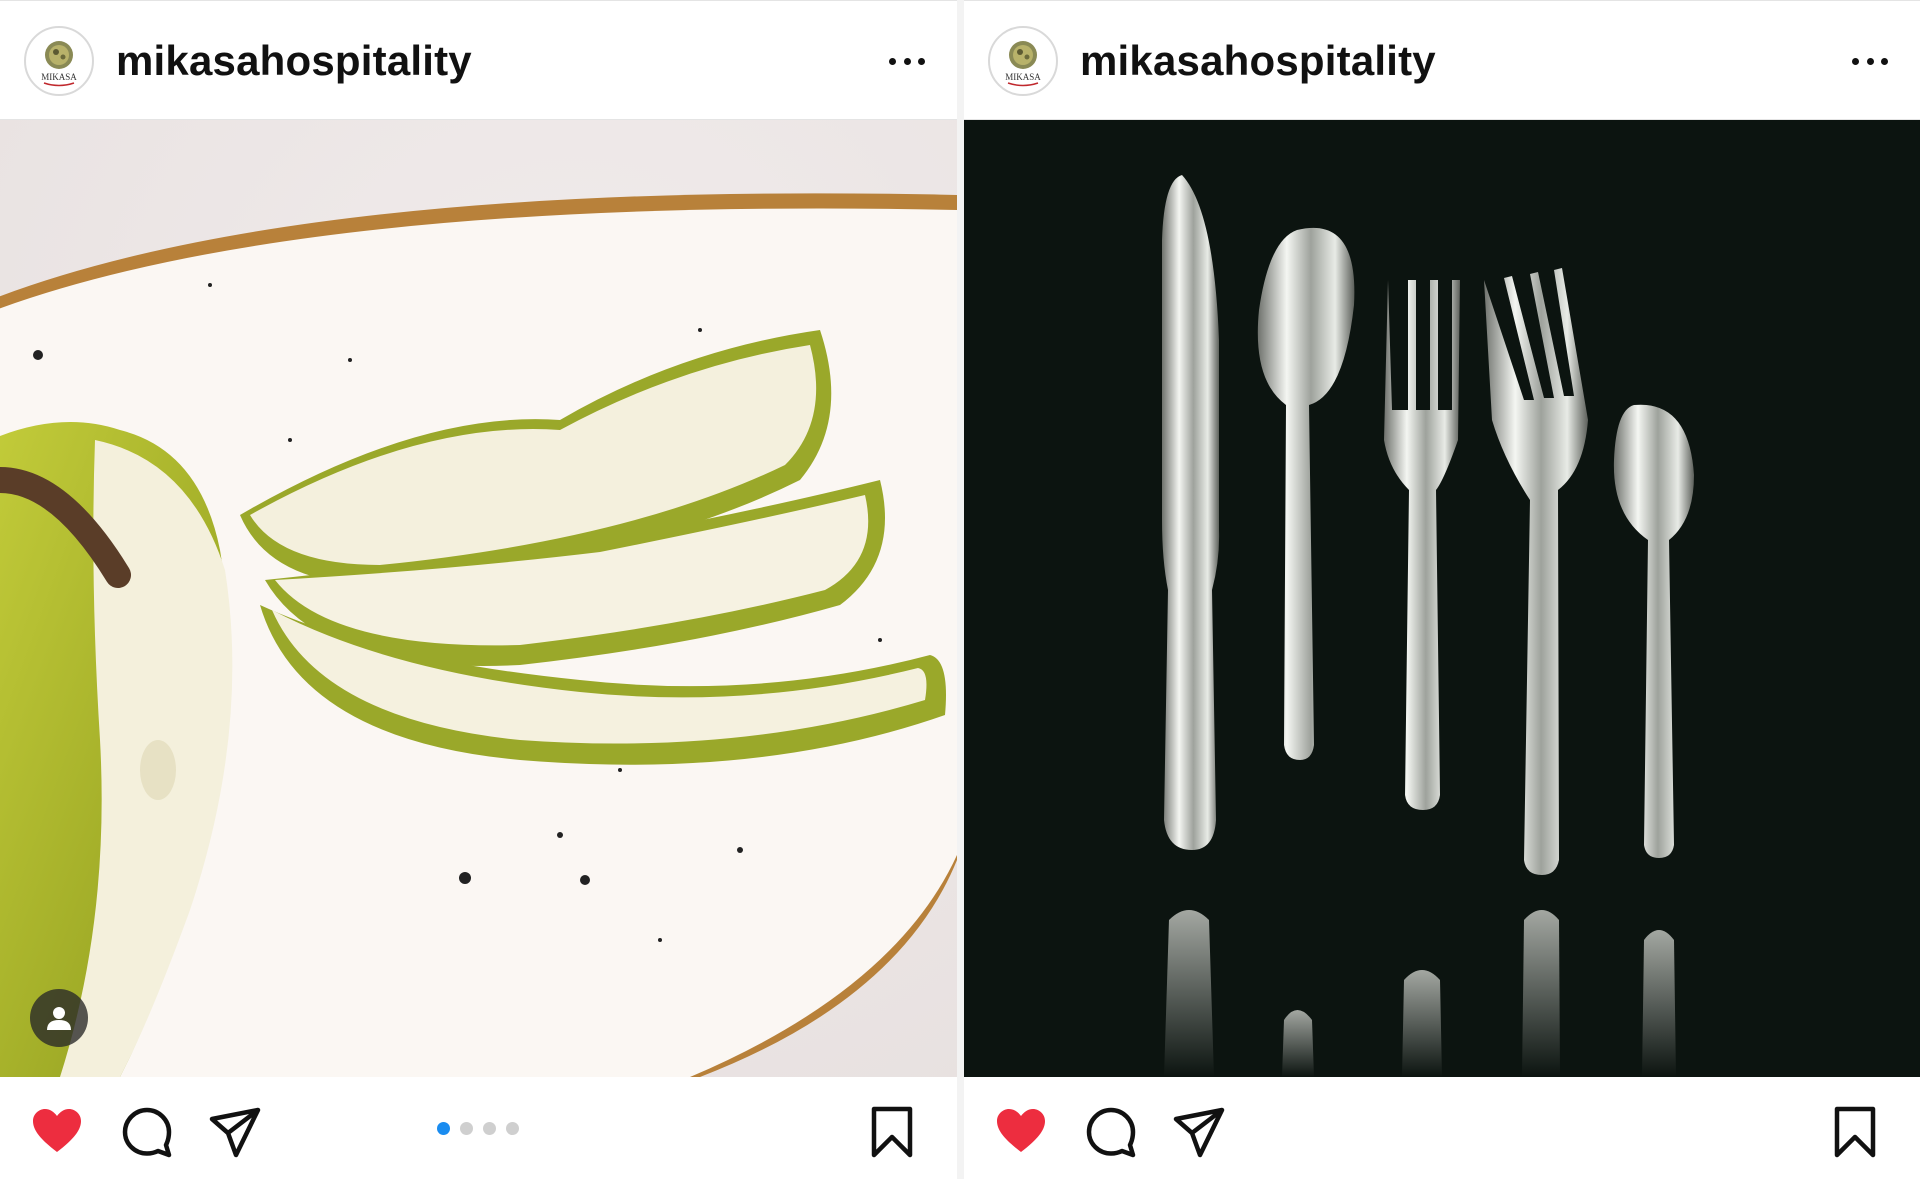 The width and height of the screenshot is (1920, 1179). I want to click on carousel-indicator, so click(478, 1128).